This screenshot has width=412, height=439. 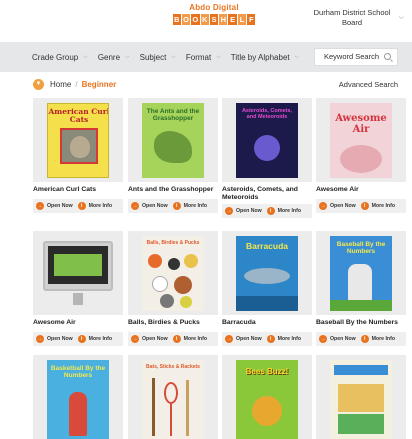 I want to click on book-cover: Barracuda, so click(x=267, y=273).